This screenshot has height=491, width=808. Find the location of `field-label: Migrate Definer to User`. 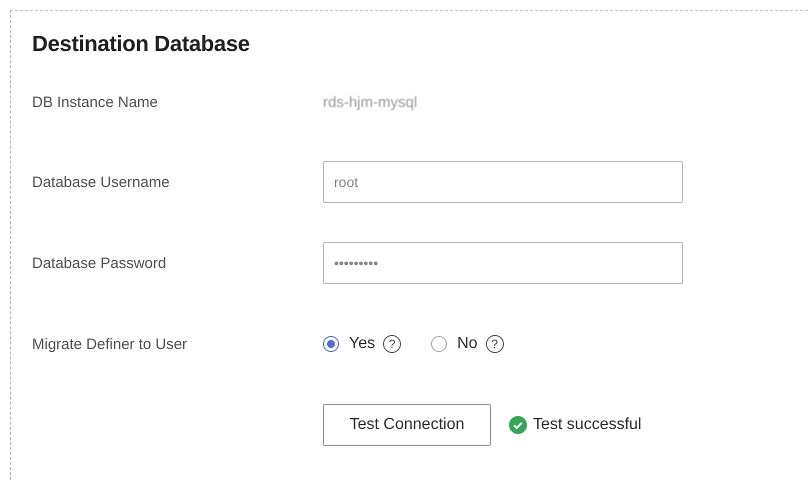

field-label: Migrate Definer to User is located at coordinates (110, 344).